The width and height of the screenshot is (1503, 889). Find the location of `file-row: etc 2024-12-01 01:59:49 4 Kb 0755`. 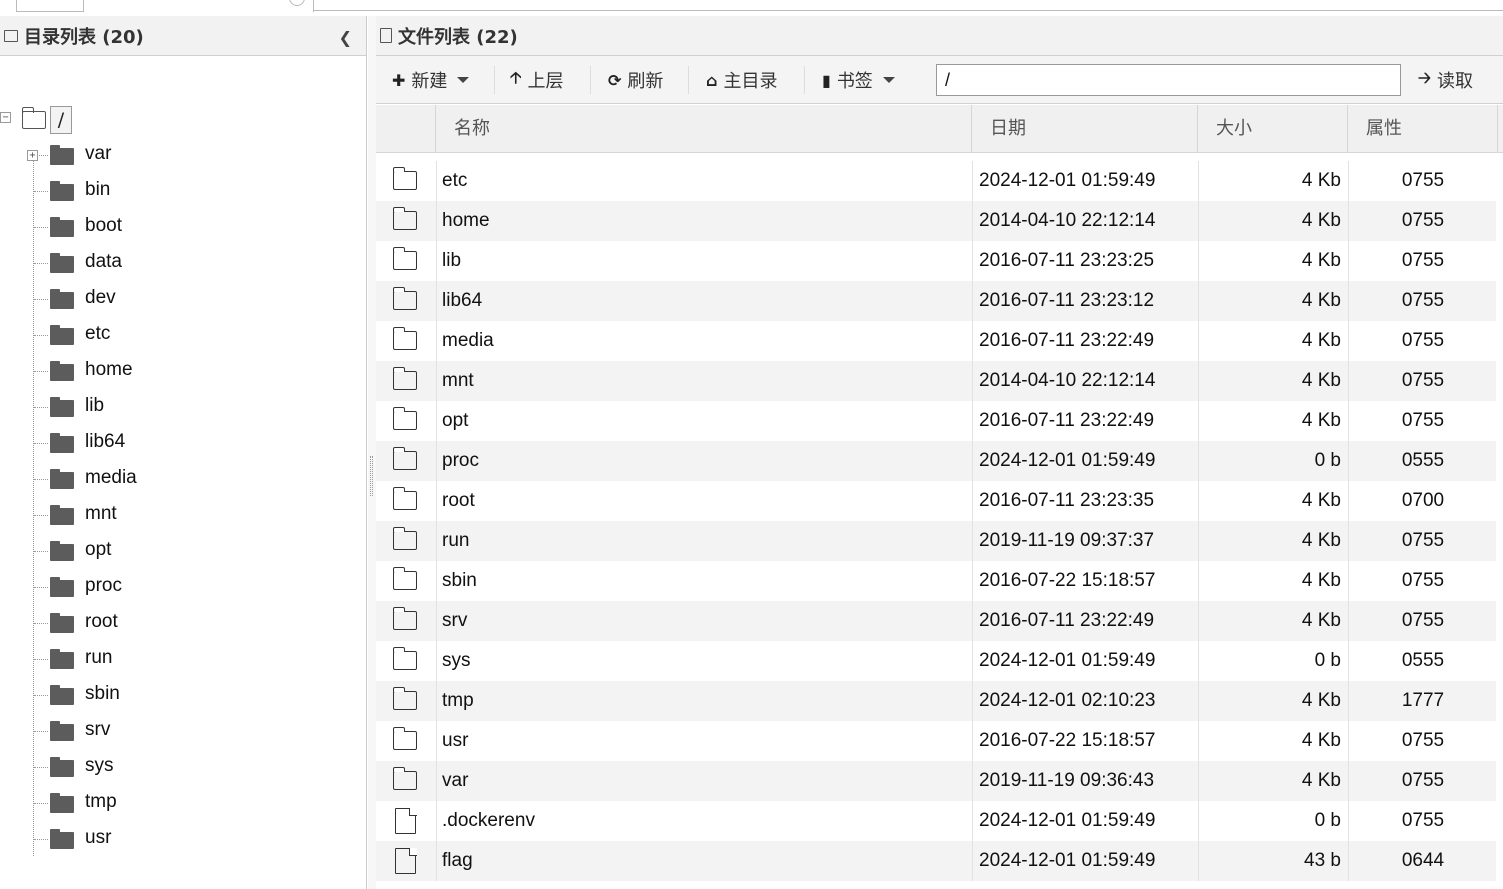

file-row: etc 2024-12-01 01:59:49 4 Kb 0755 is located at coordinates (936, 181).